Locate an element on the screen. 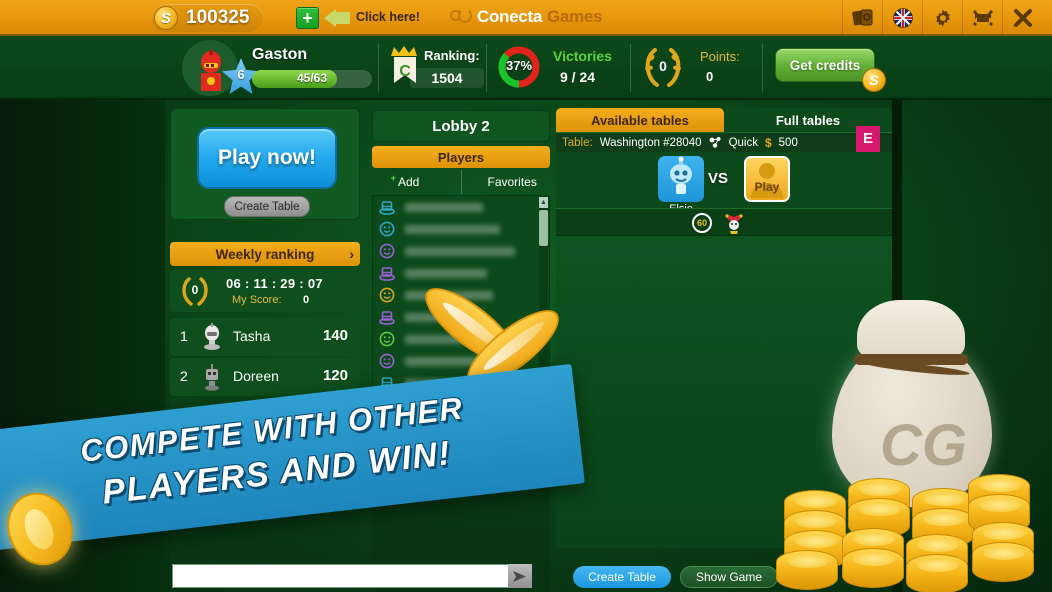 The image size is (1052, 592). laurel-value: 0 is located at coordinates (663, 66).